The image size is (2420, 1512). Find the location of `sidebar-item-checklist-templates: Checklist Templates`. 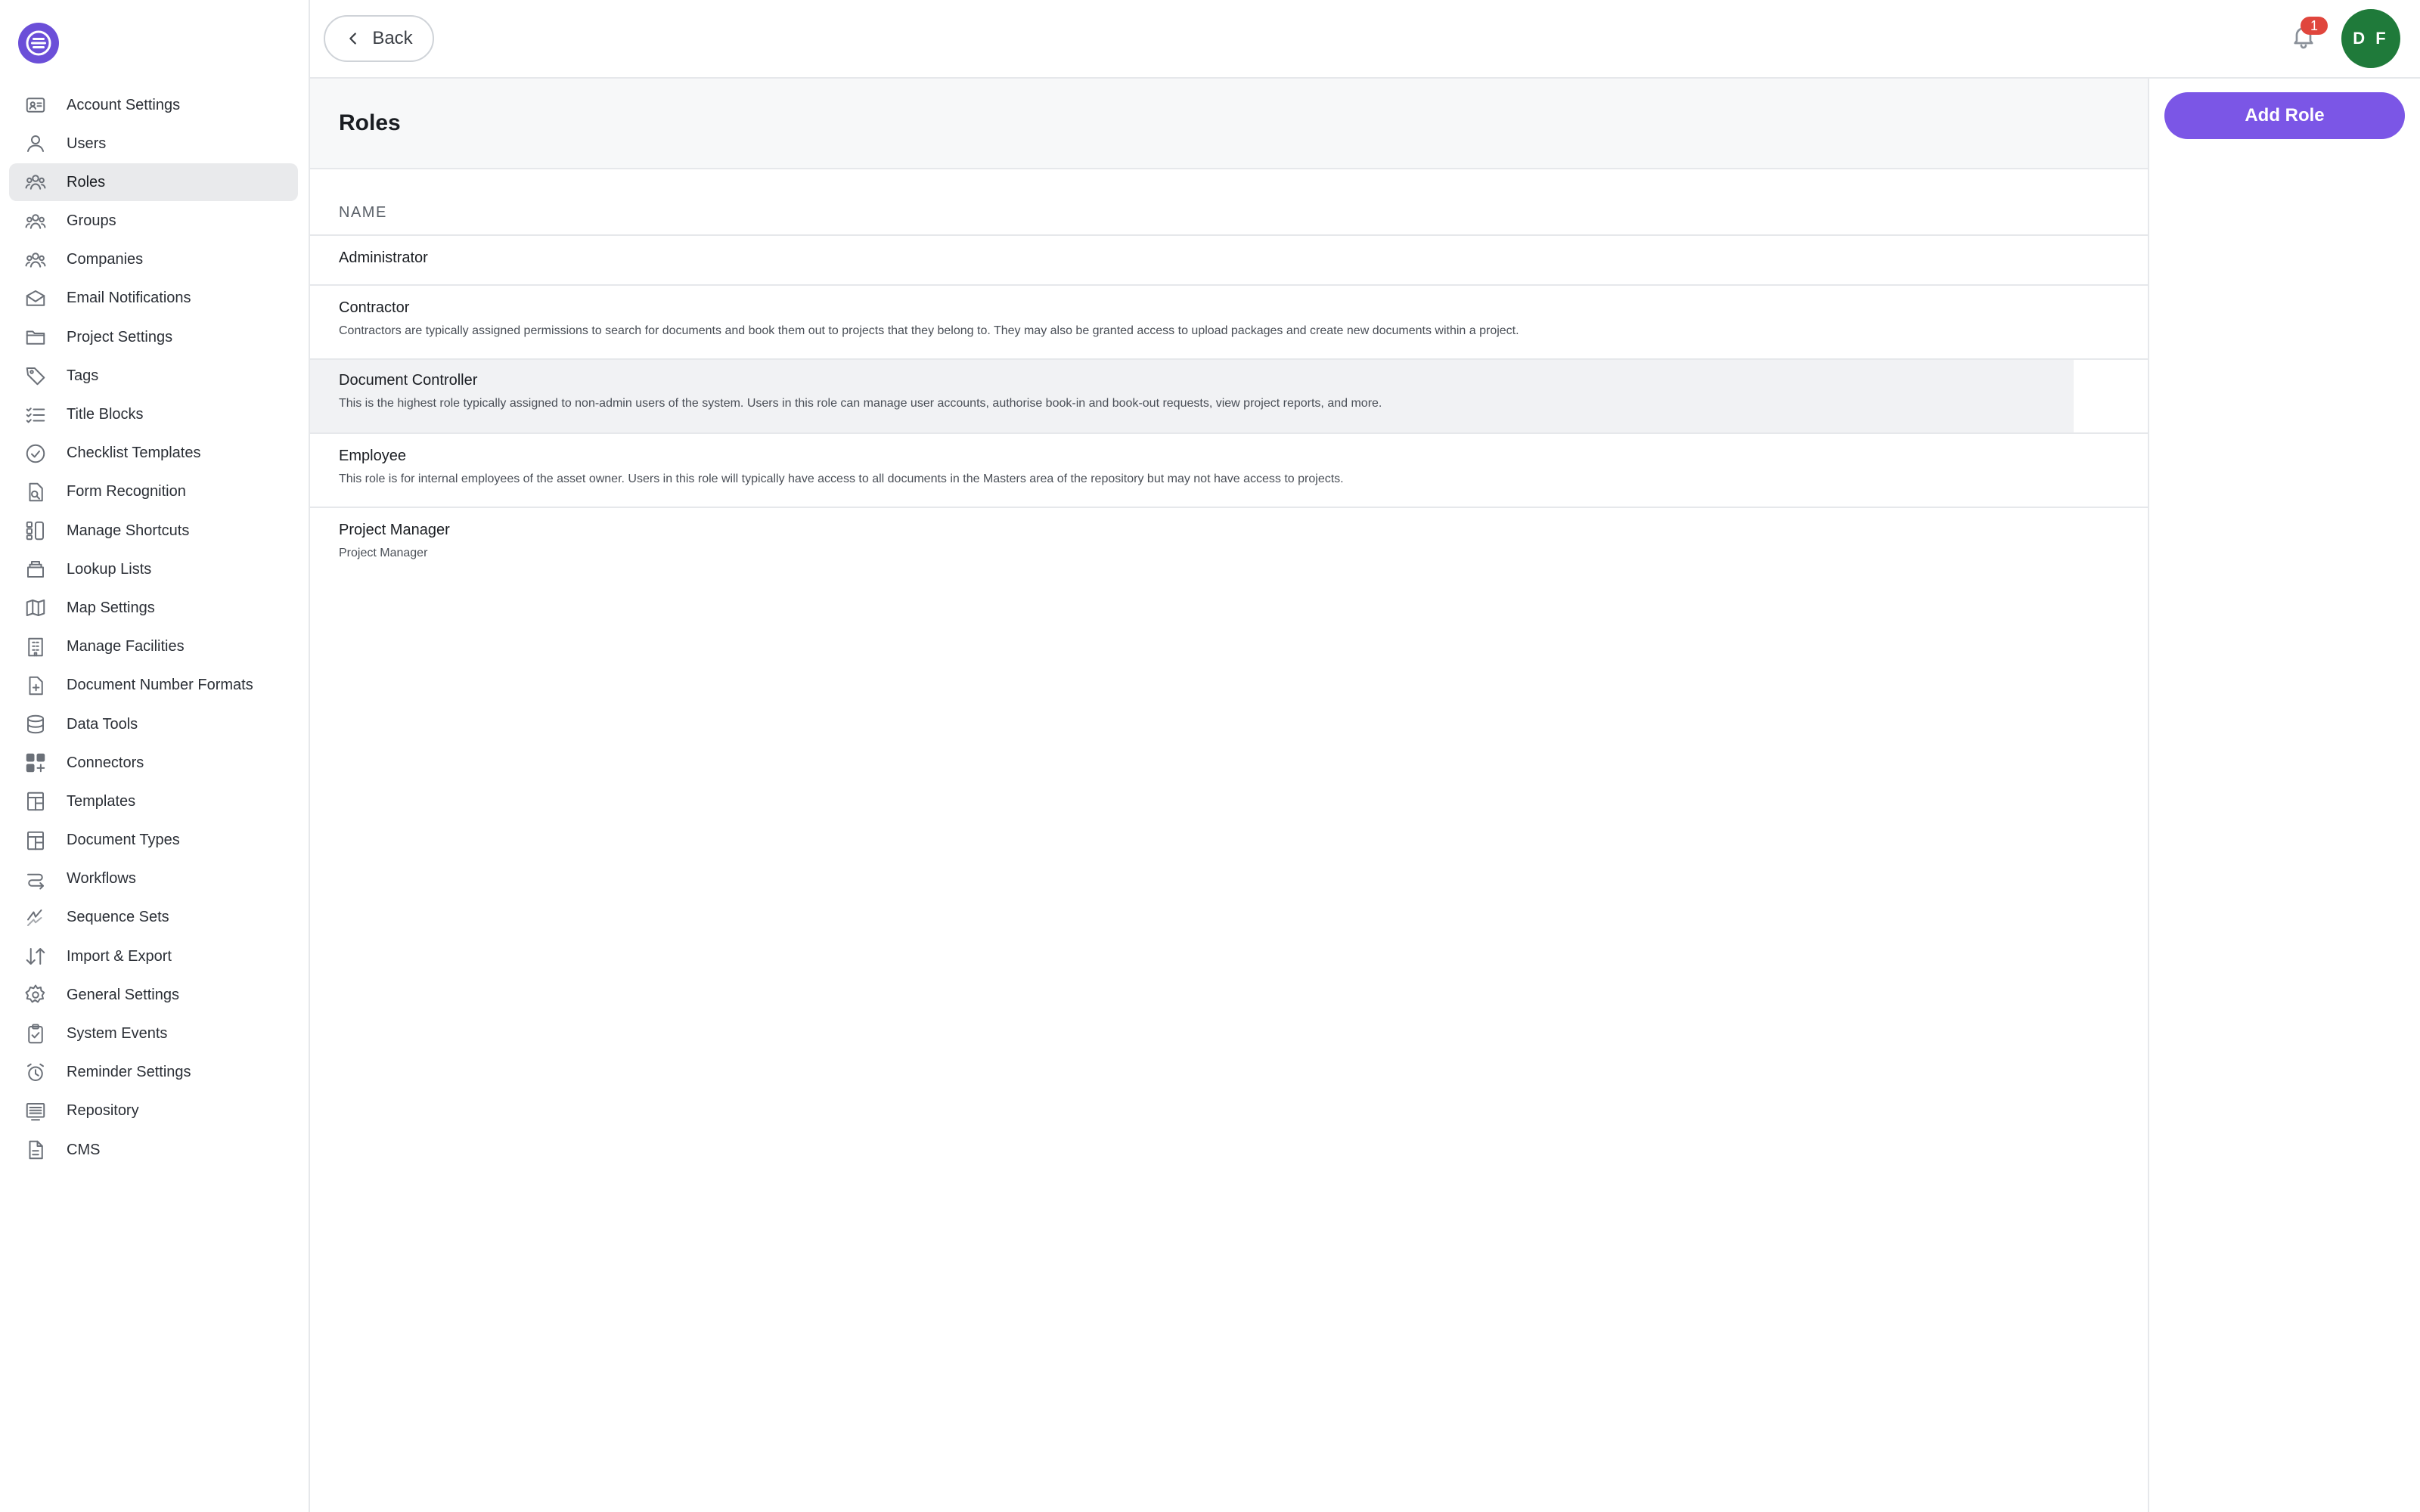

sidebar-item-checklist-templates: Checklist Templates is located at coordinates (153, 453).